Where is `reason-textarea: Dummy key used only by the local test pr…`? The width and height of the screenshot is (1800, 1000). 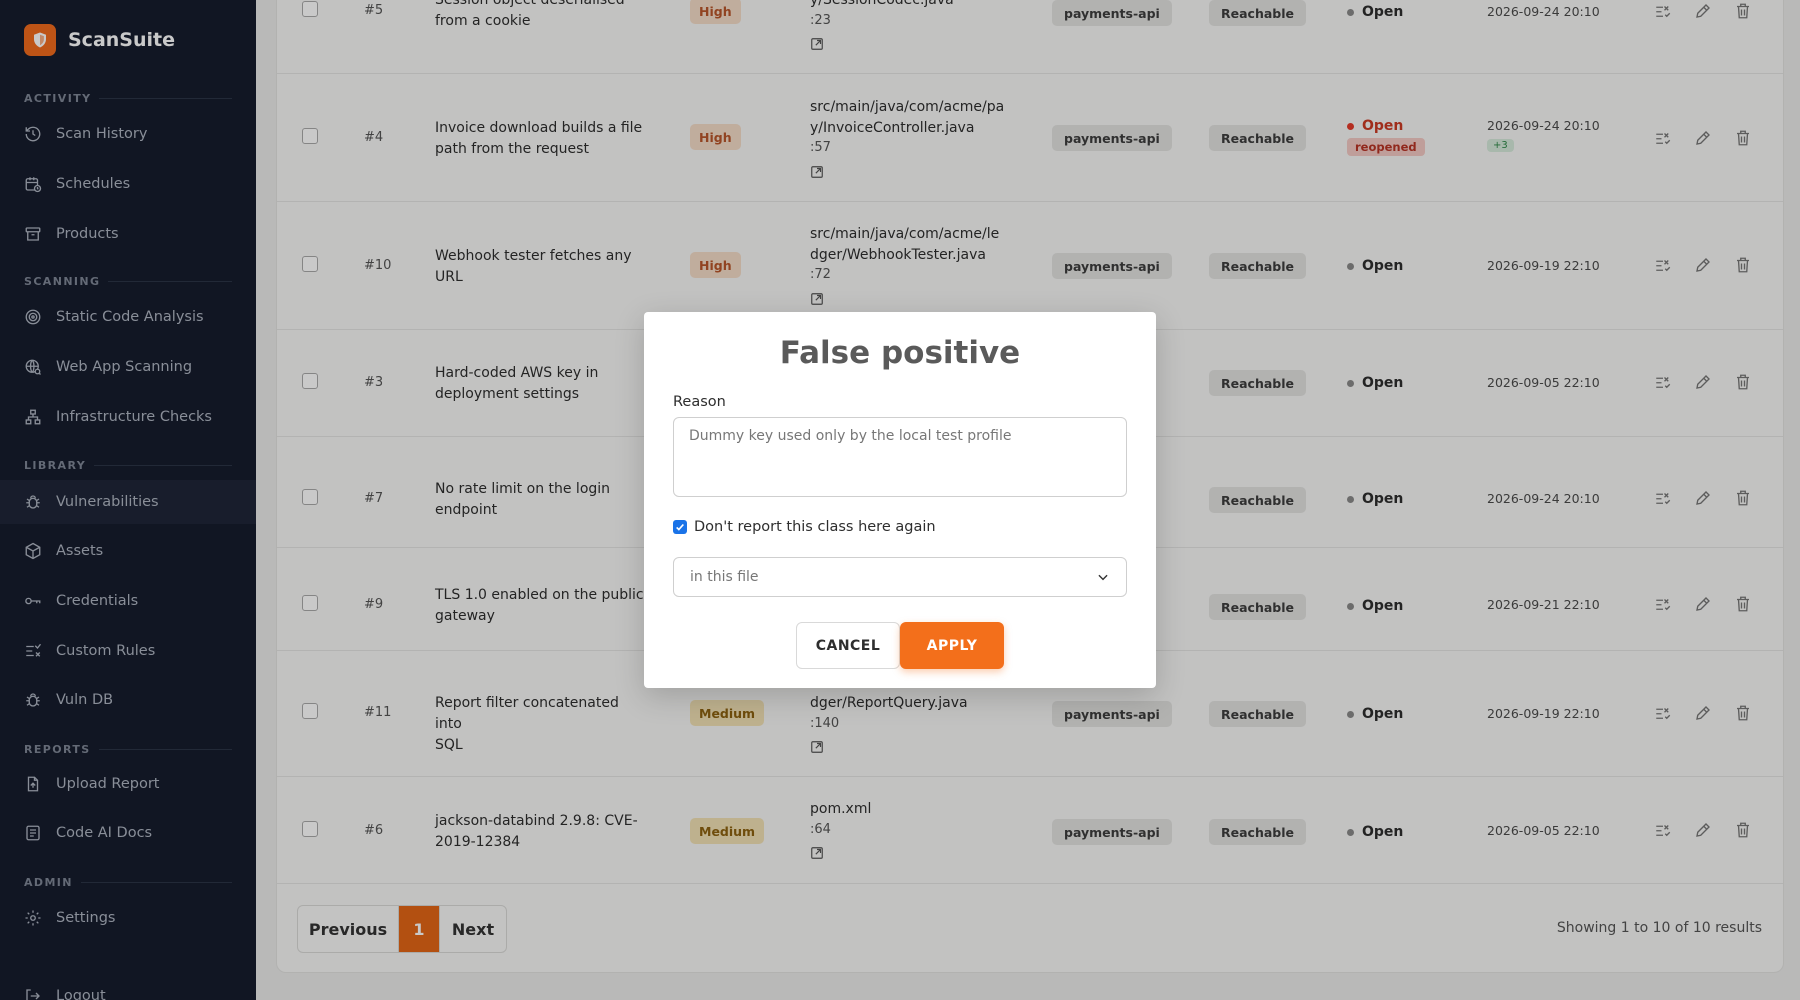
reason-textarea: Dummy key used only by the local test pr… is located at coordinates (900, 457).